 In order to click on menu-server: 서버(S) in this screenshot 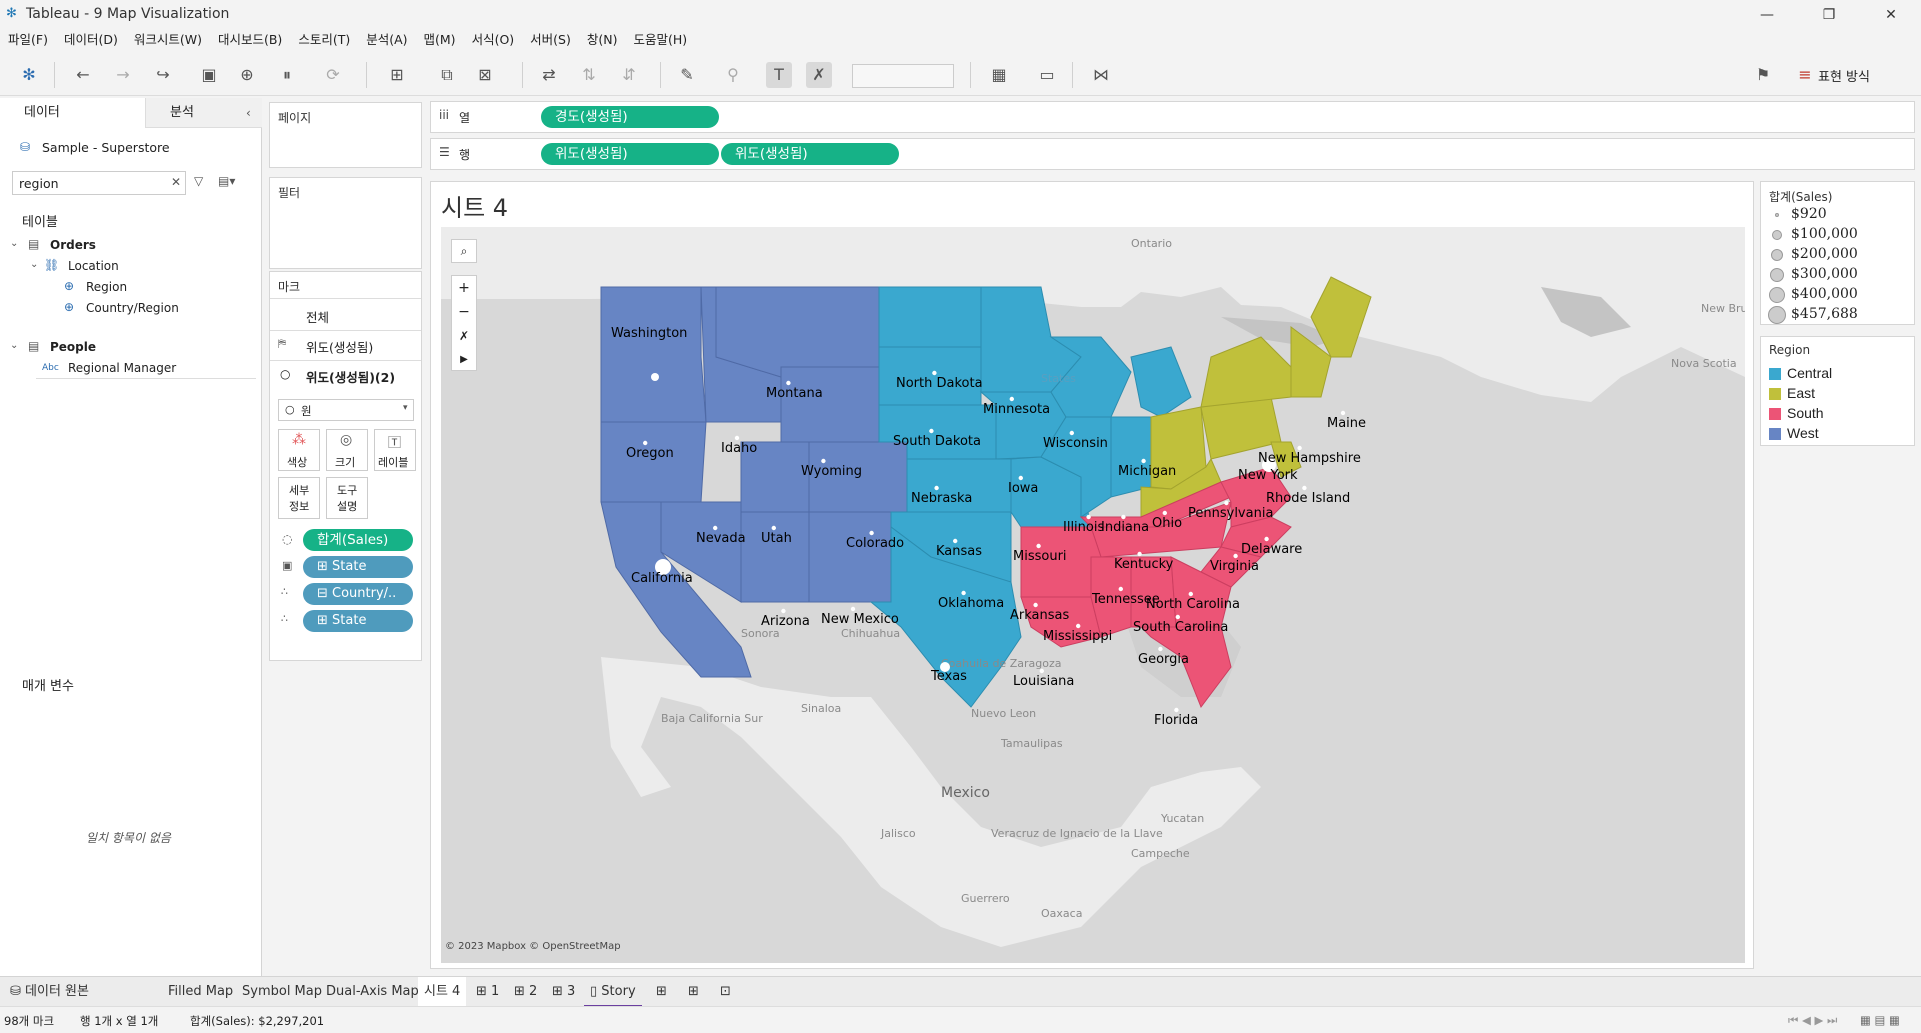, I will do `click(550, 40)`.